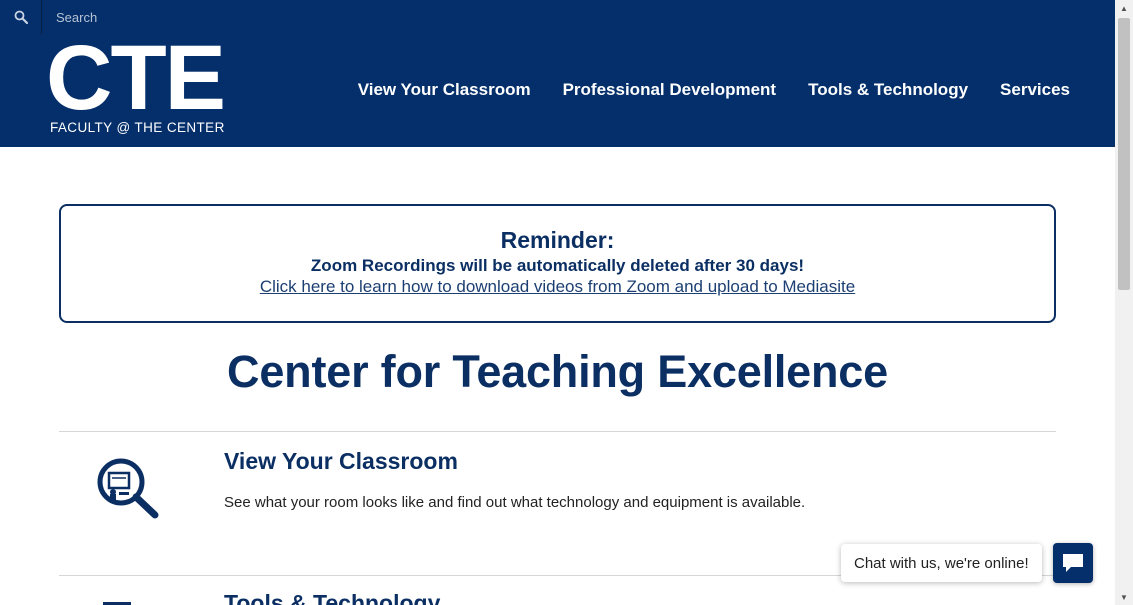 The width and height of the screenshot is (1133, 605). What do you see at coordinates (444, 90) in the screenshot?
I see `nav-item-view-your-classroom: View Your Classroom` at bounding box center [444, 90].